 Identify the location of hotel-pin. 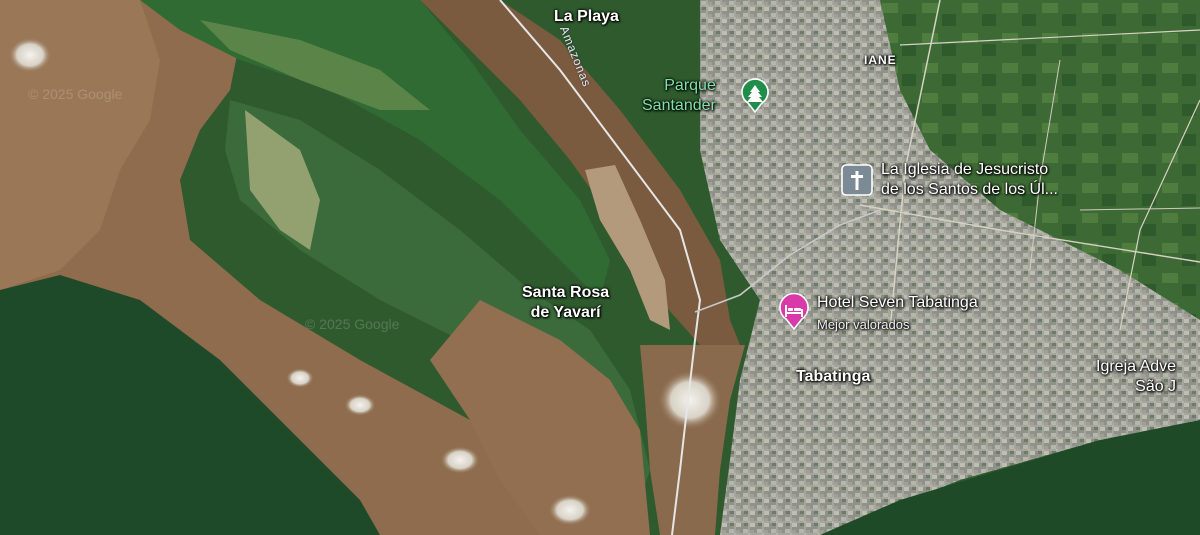
(794, 314).